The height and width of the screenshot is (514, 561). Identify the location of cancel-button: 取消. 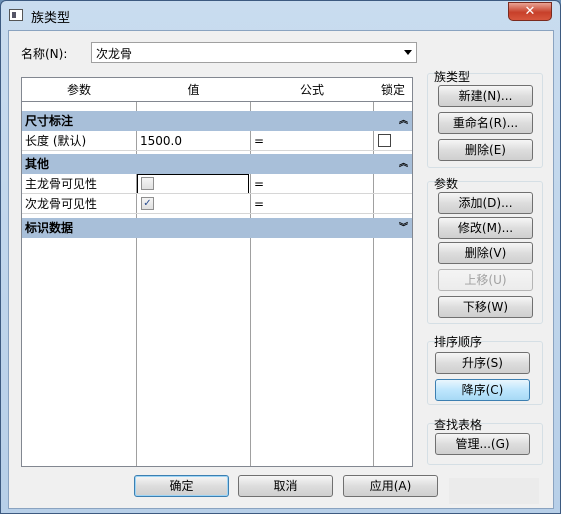
(285, 486).